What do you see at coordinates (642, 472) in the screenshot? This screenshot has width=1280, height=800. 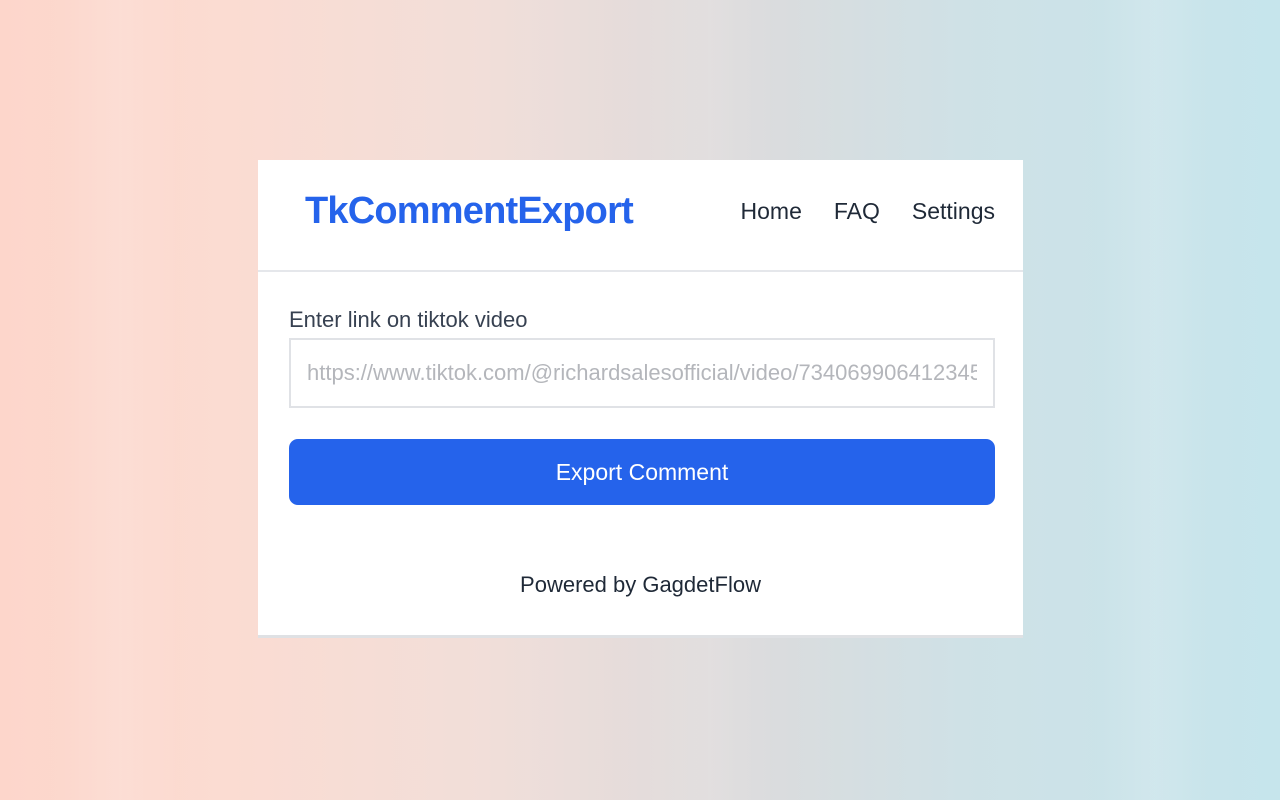 I see `export-comment-button: Export Comment` at bounding box center [642, 472].